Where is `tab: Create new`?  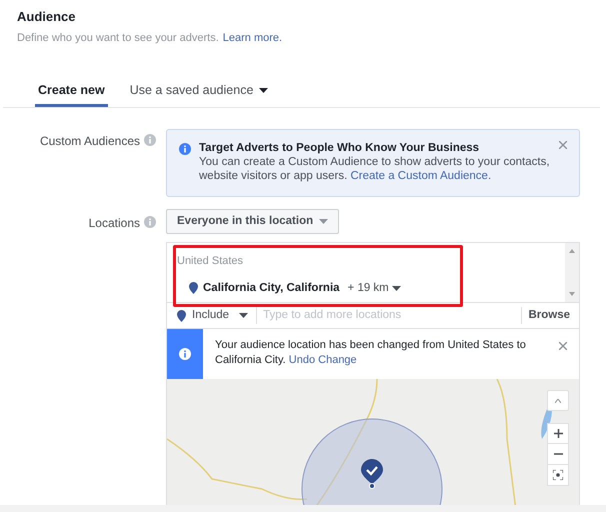
tab: Create new is located at coordinates (71, 92).